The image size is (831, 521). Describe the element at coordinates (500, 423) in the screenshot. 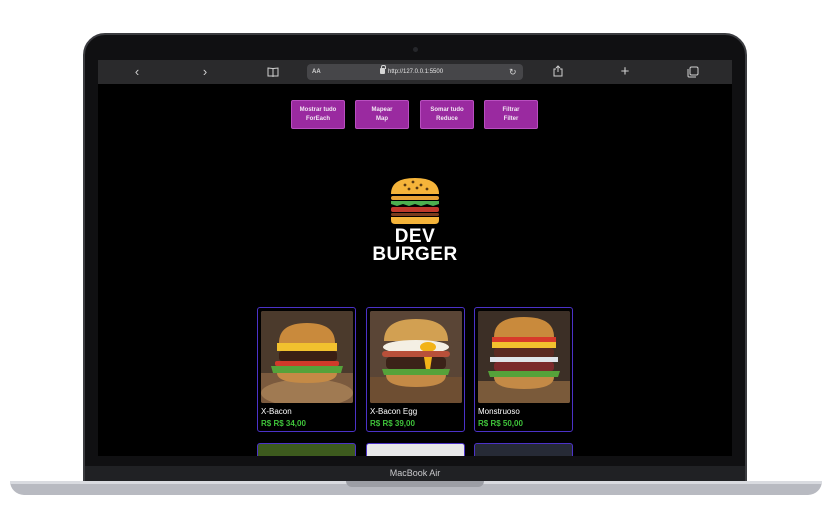

I see `product-price: R$ R$ 50,00` at that location.